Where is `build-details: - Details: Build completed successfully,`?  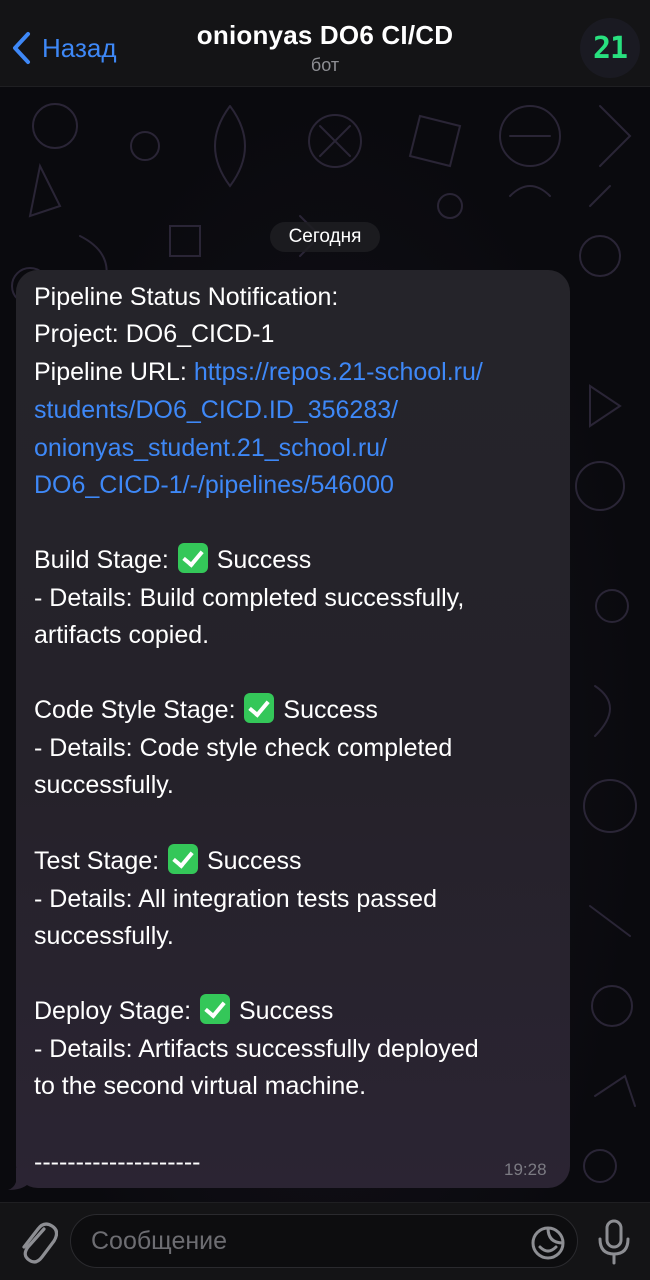 build-details: - Details: Build completed successfully, is located at coordinates (249, 598).